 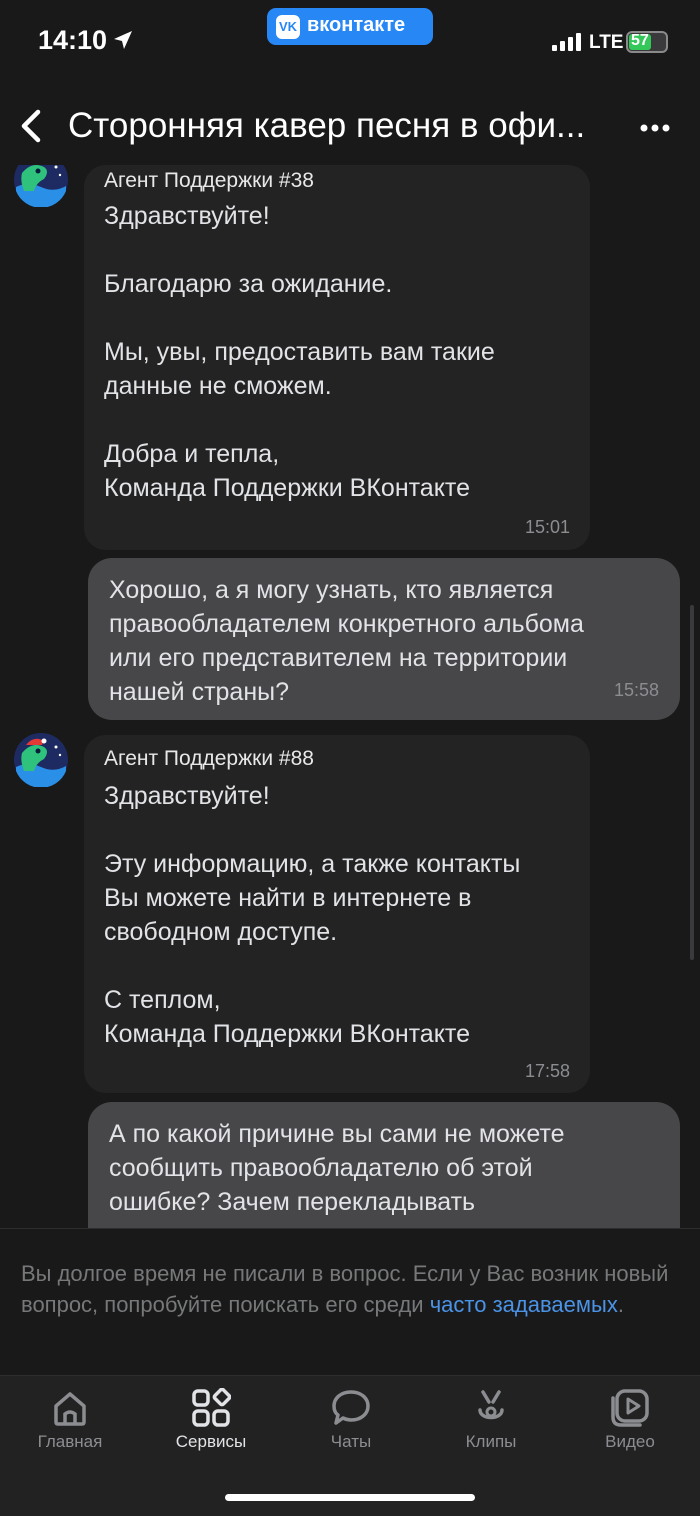 I want to click on battery-icon: 57, so click(x=647, y=42).